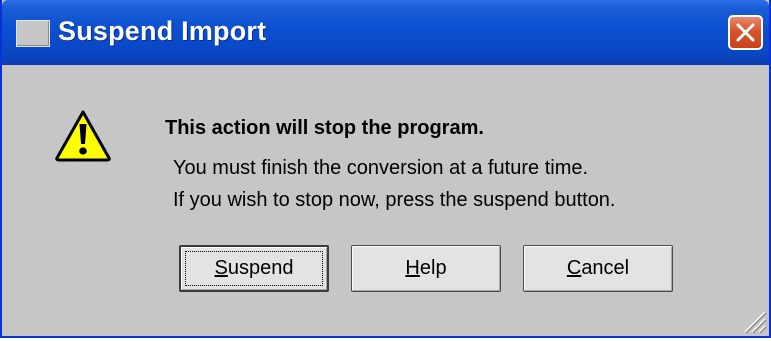  Describe the element at coordinates (83, 136) in the screenshot. I see `warning-icon` at that location.